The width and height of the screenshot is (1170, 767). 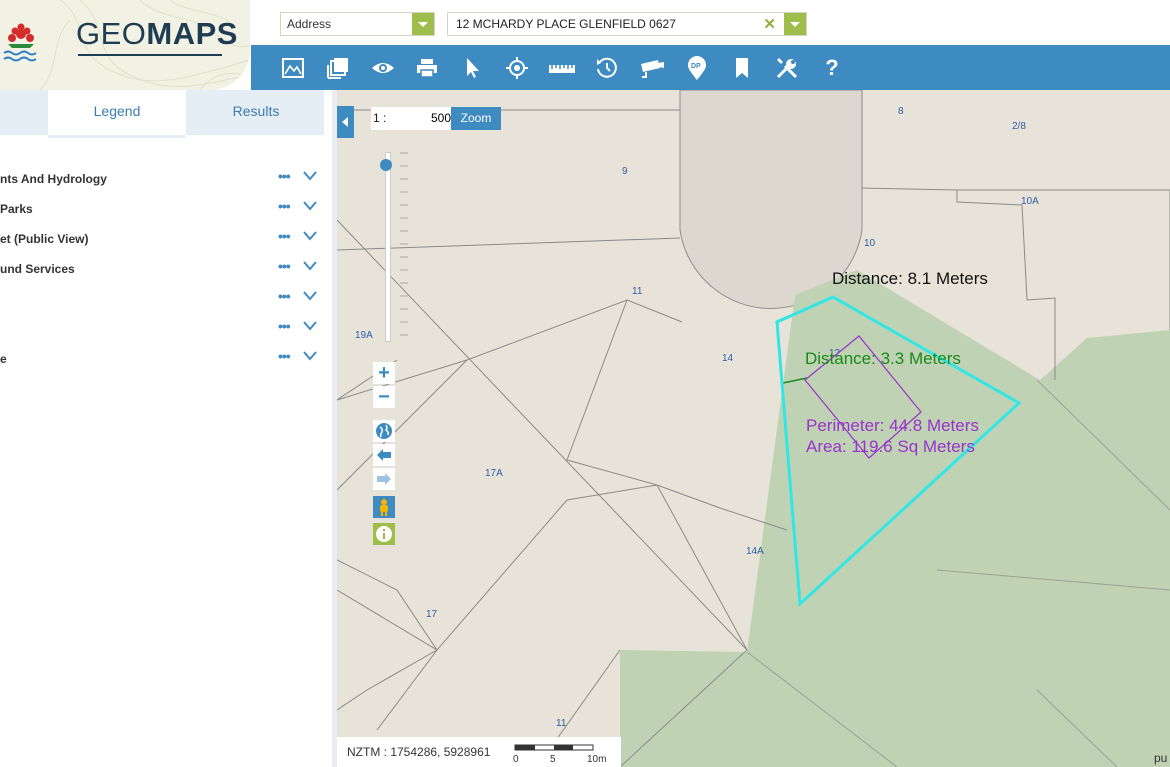 I want to click on layer-row: et (Public View) •••, so click(x=162, y=240).